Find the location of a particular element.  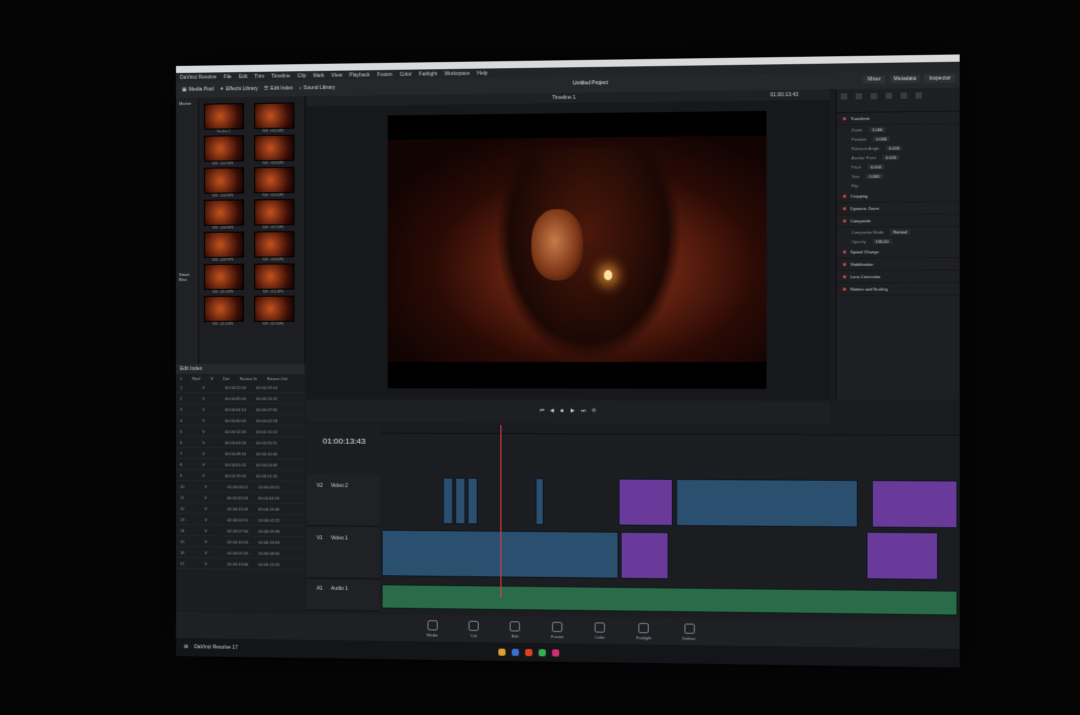

table-row: 4 V 00:00:00:00 00:00:02:18 is located at coordinates (240, 420).